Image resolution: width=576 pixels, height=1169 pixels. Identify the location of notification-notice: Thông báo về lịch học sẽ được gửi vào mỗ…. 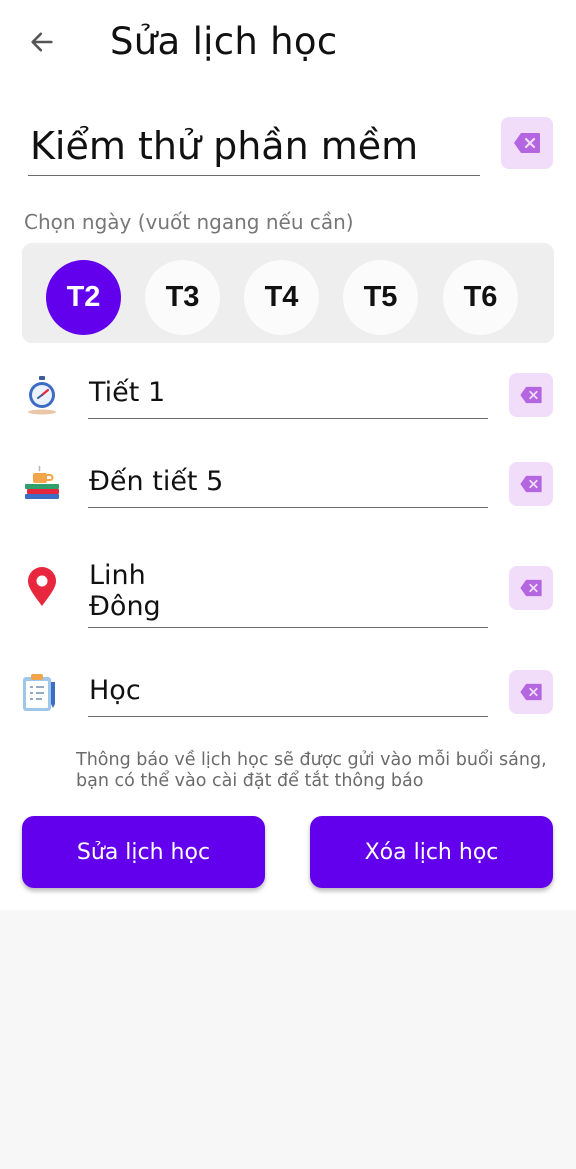
(311, 770).